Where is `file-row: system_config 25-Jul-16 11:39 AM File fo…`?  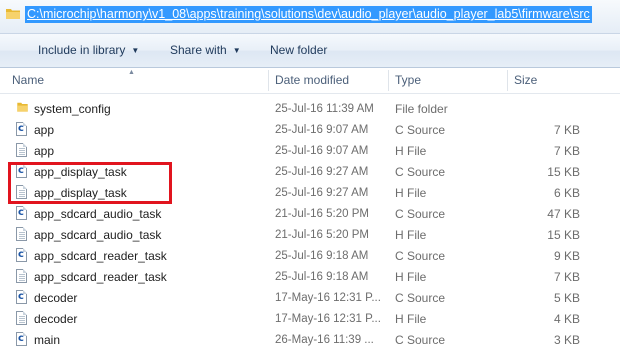 file-row: system_config 25-Jul-16 11:39 AM File fo… is located at coordinates (310, 109).